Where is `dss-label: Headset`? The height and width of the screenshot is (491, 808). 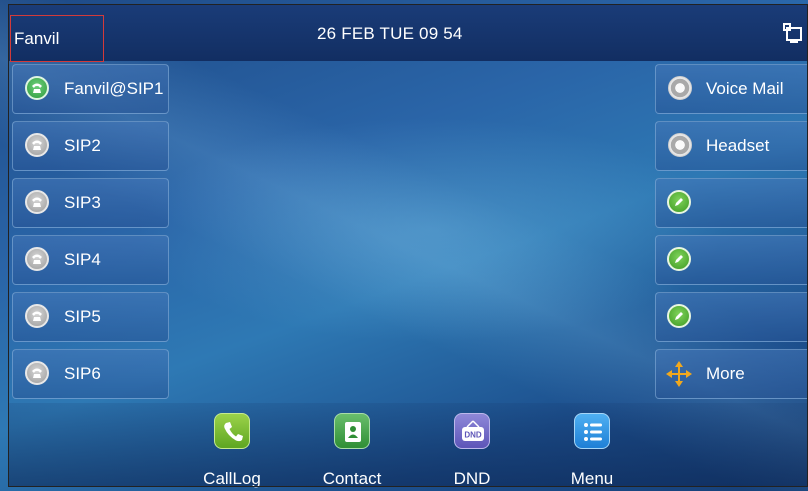
dss-label: Headset is located at coordinates (738, 145).